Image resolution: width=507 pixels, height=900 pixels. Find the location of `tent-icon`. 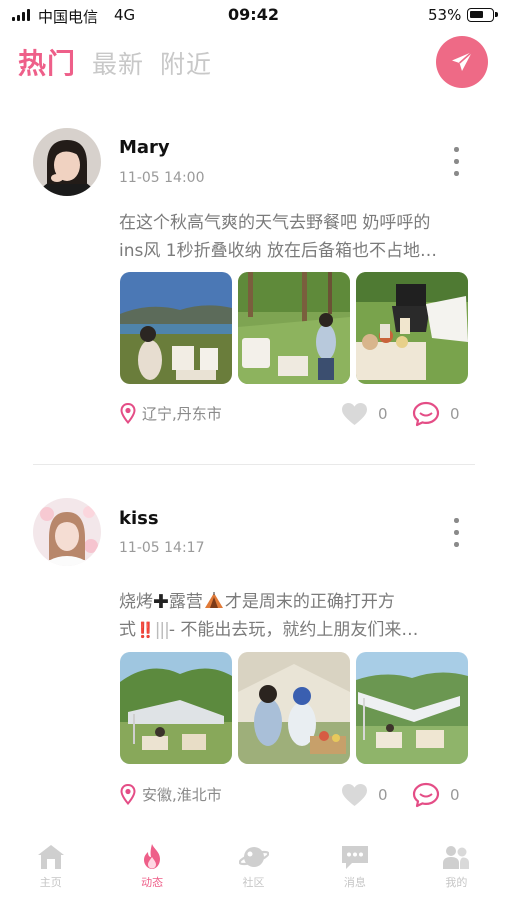

tent-icon is located at coordinates (213, 600).